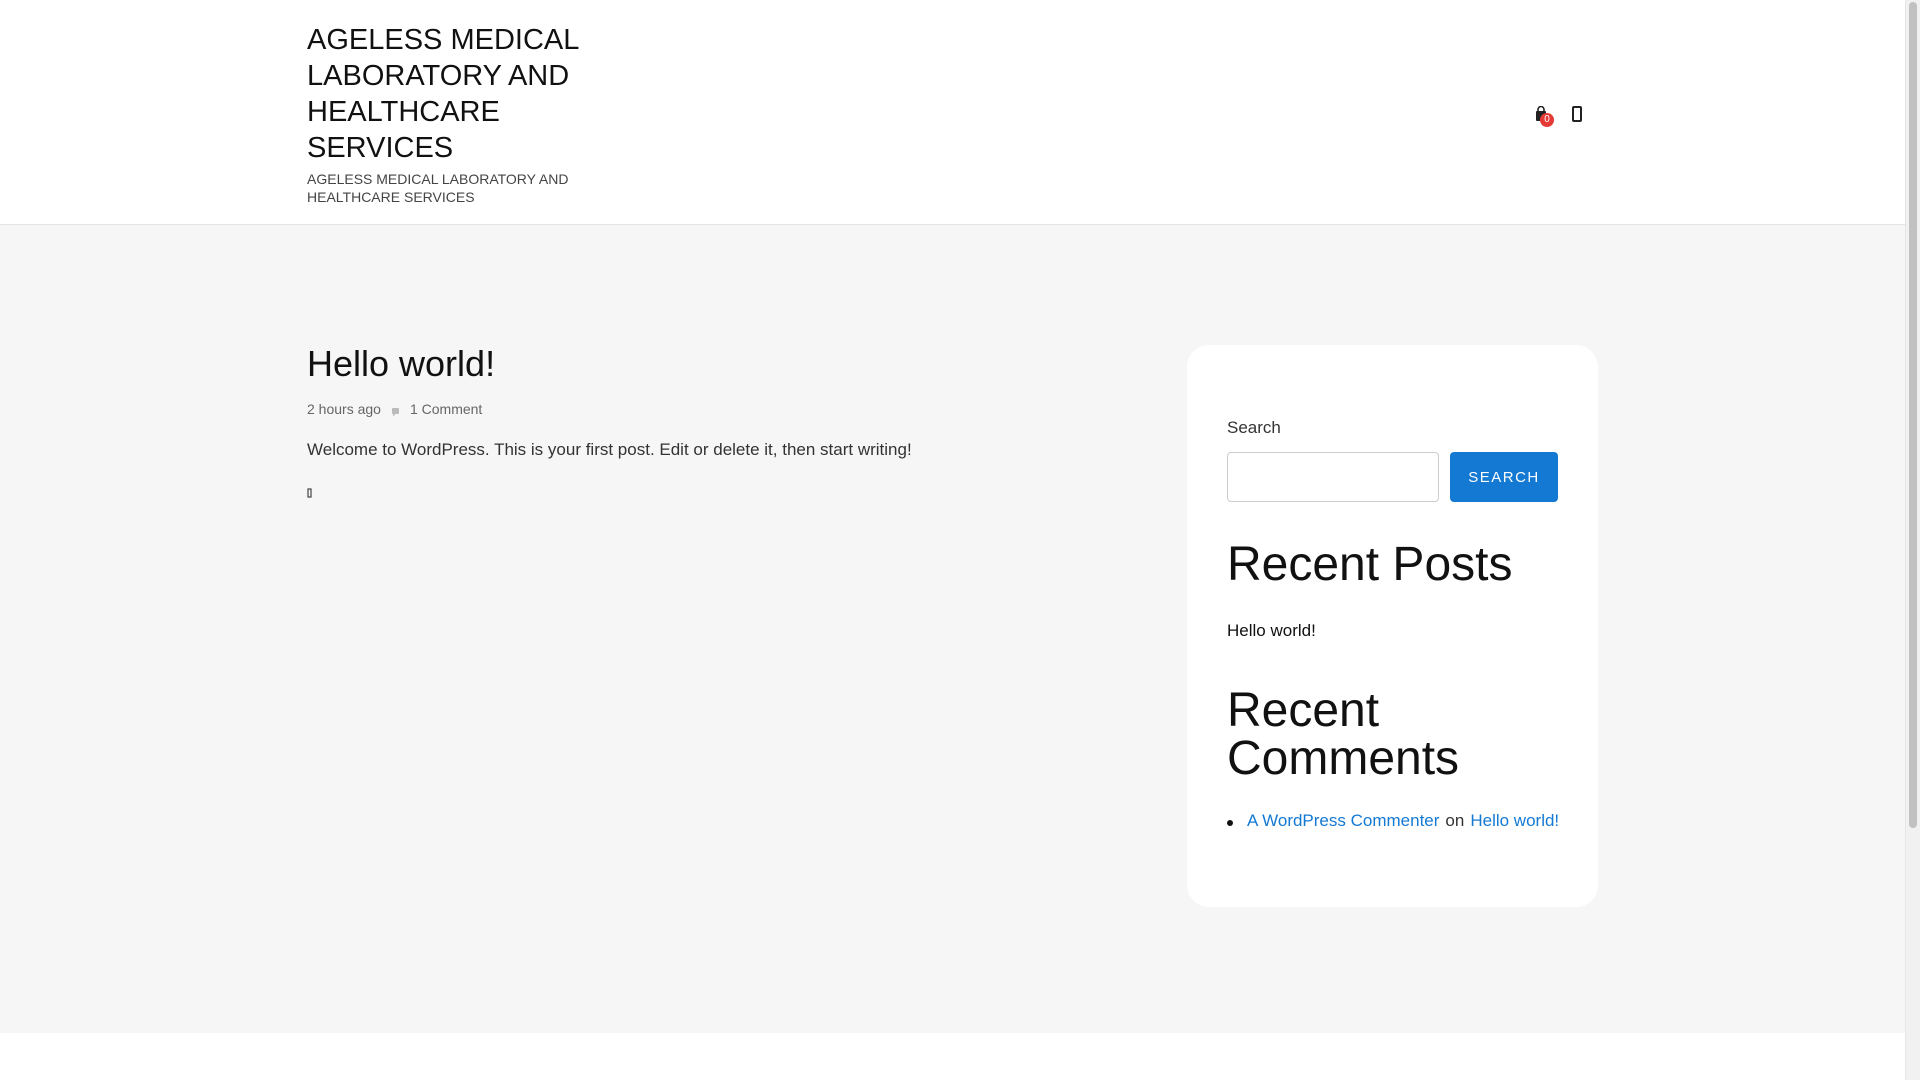 The height and width of the screenshot is (1080, 1920). What do you see at coordinates (344, 409) in the screenshot?
I see `post-date: 2 hours ago` at bounding box center [344, 409].